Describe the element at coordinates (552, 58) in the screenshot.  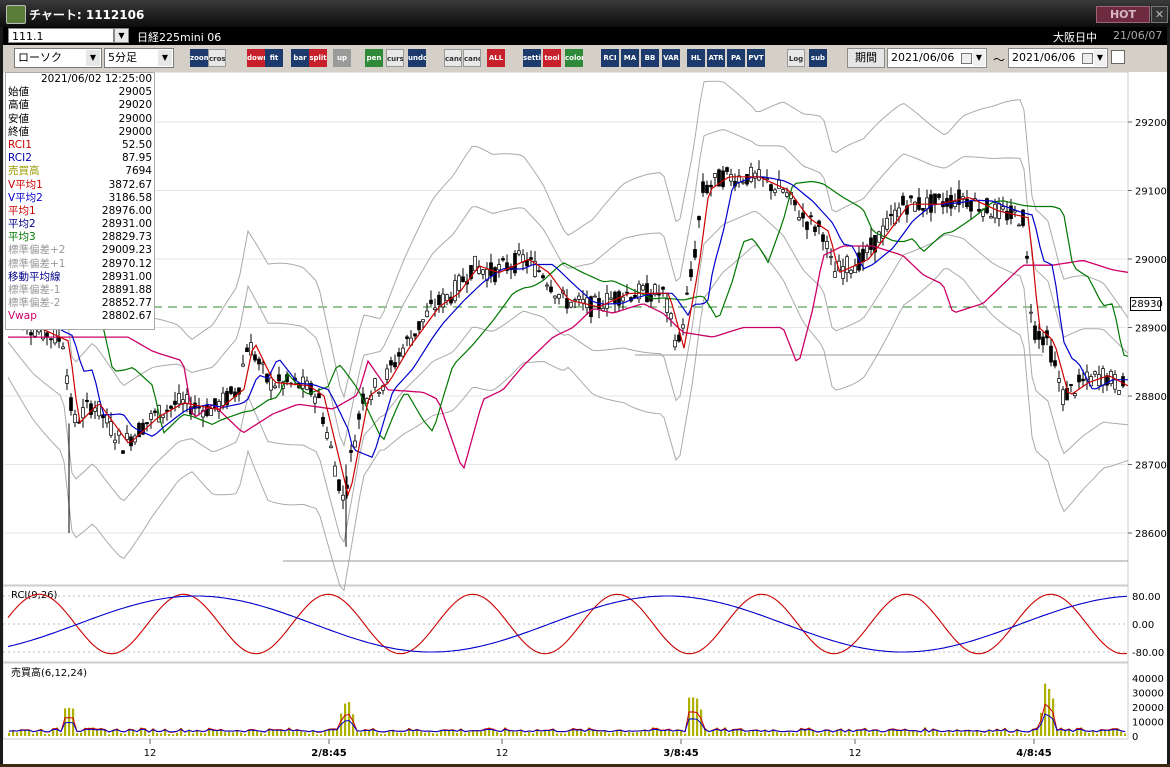
I see `toolbar-tool-button: tool` at that location.